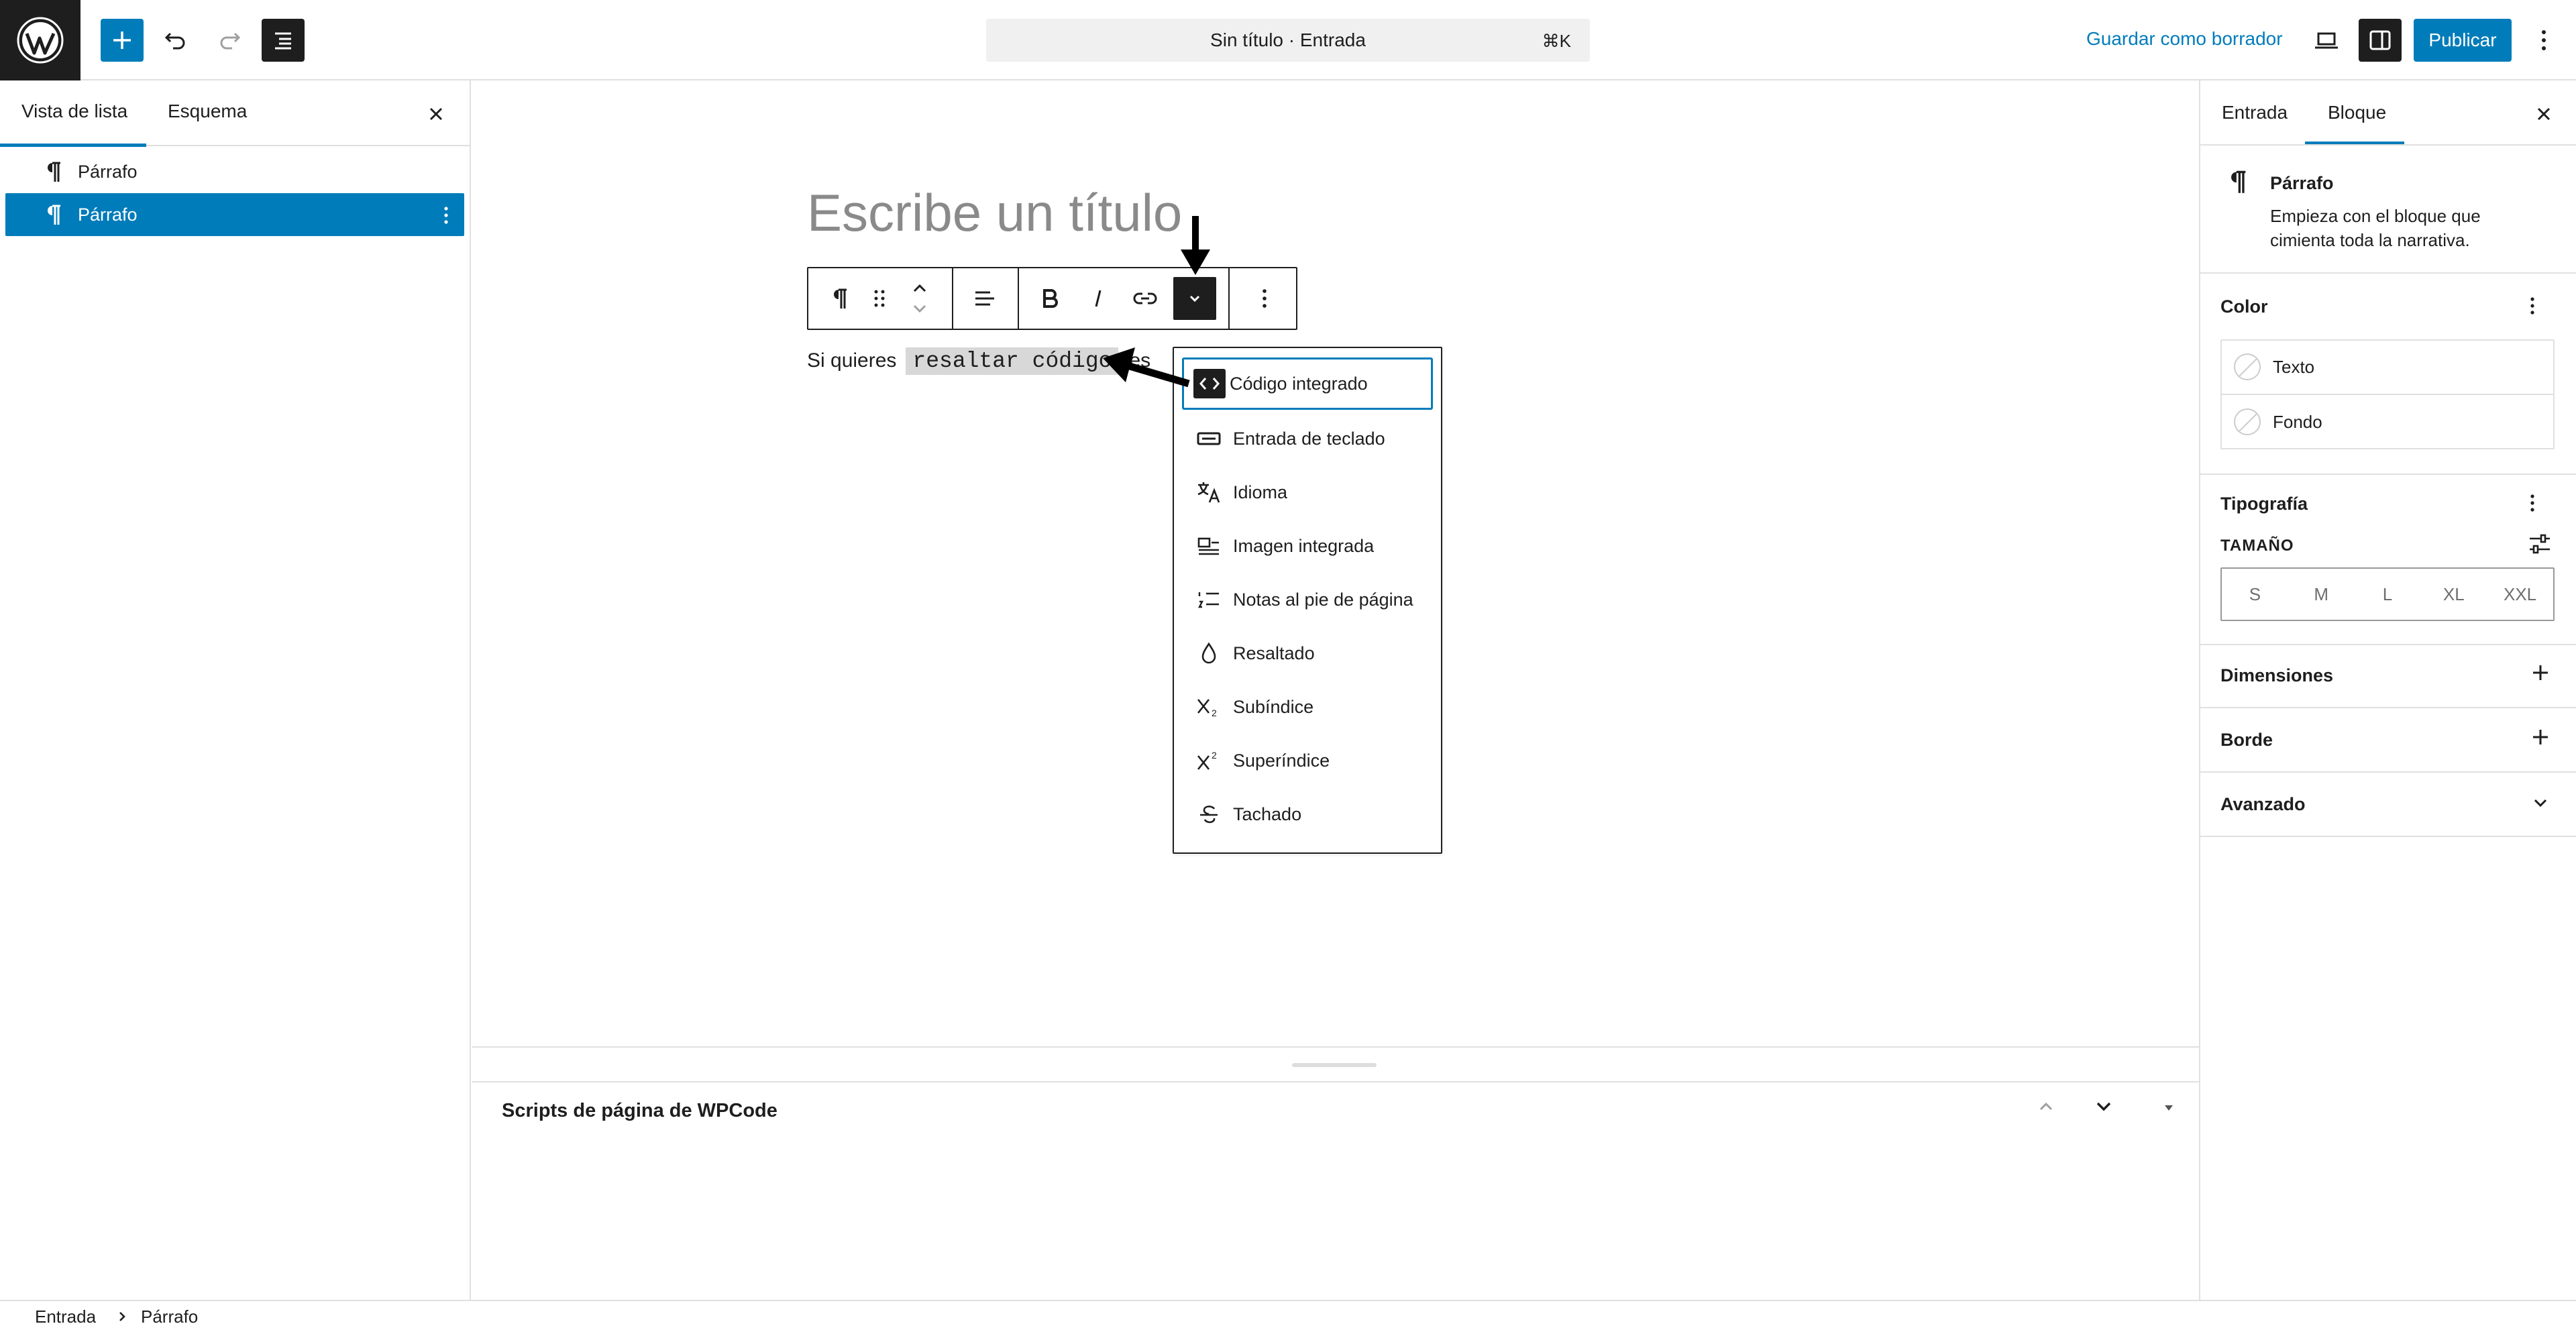 This screenshot has width=2576, height=1332. I want to click on block-options-button, so click(1264, 298).